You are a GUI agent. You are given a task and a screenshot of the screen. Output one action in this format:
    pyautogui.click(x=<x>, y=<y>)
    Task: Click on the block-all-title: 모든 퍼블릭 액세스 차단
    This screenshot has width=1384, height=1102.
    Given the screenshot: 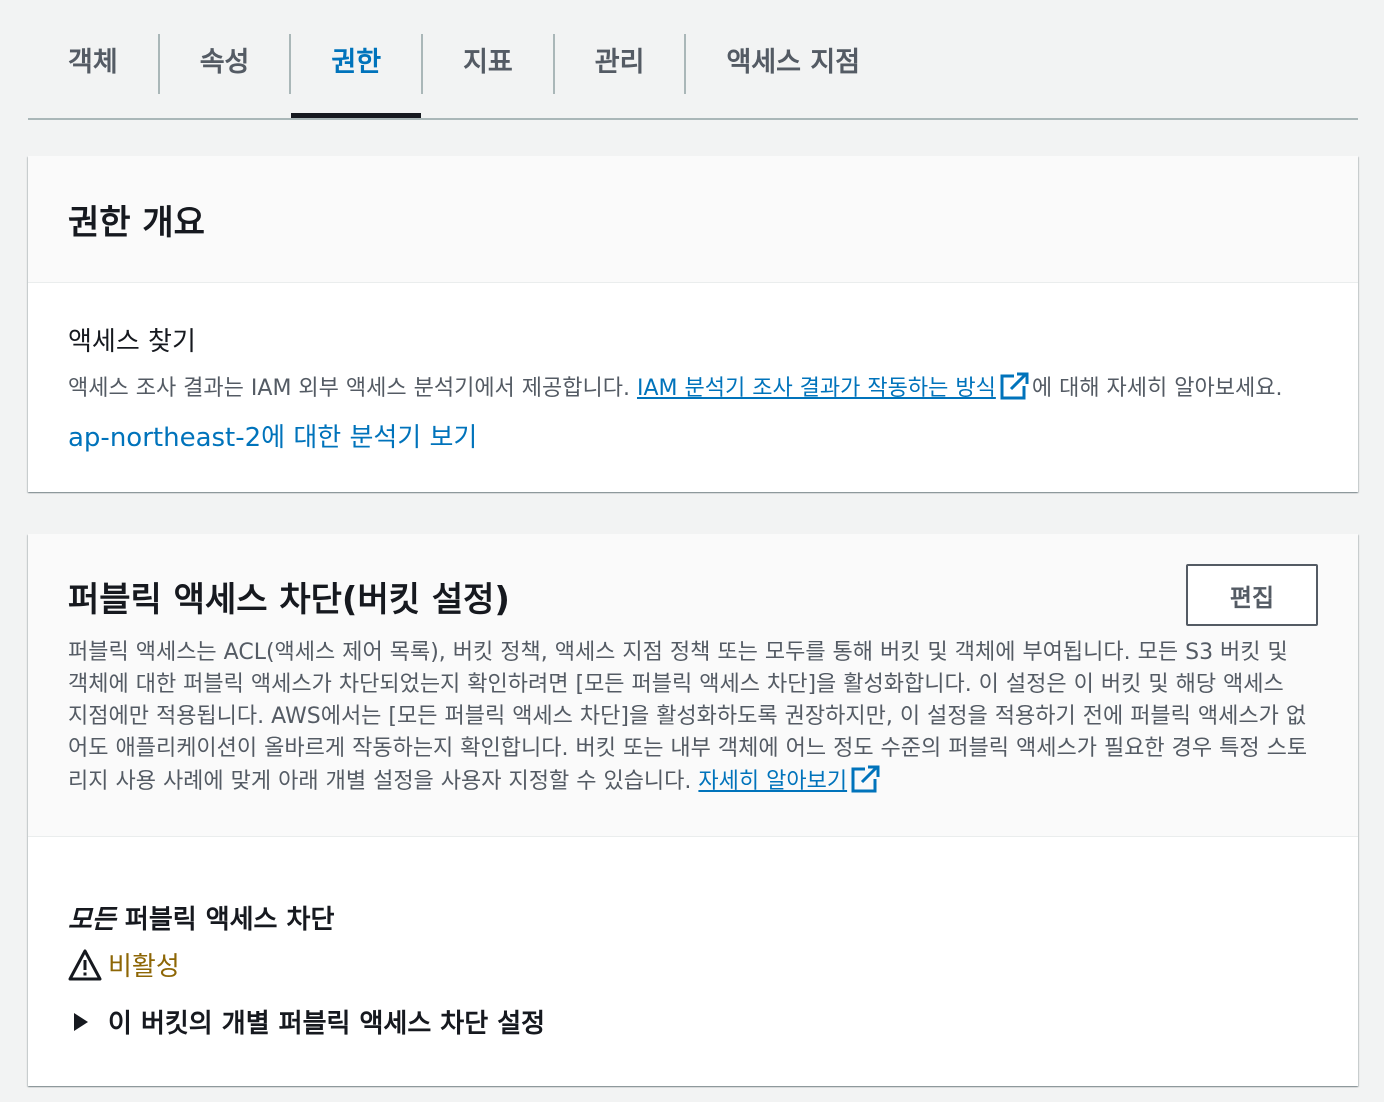 What is the action you would take?
    pyautogui.click(x=693, y=917)
    